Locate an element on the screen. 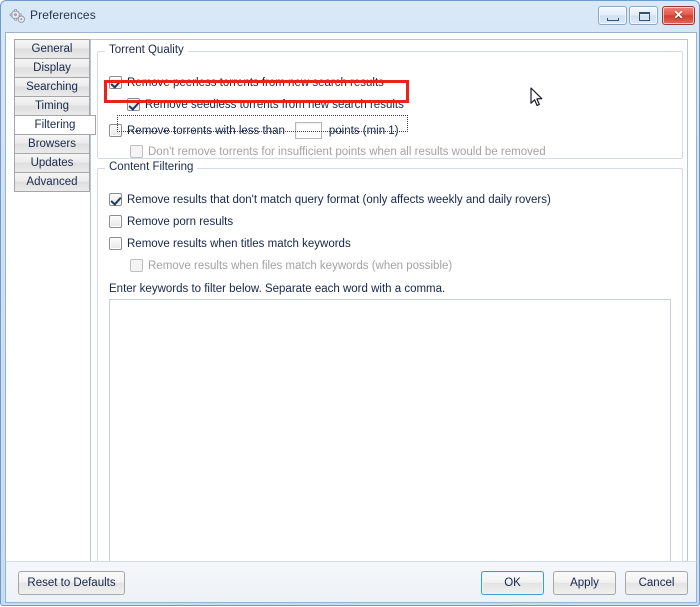  tab-updates: Updates is located at coordinates (52, 163).